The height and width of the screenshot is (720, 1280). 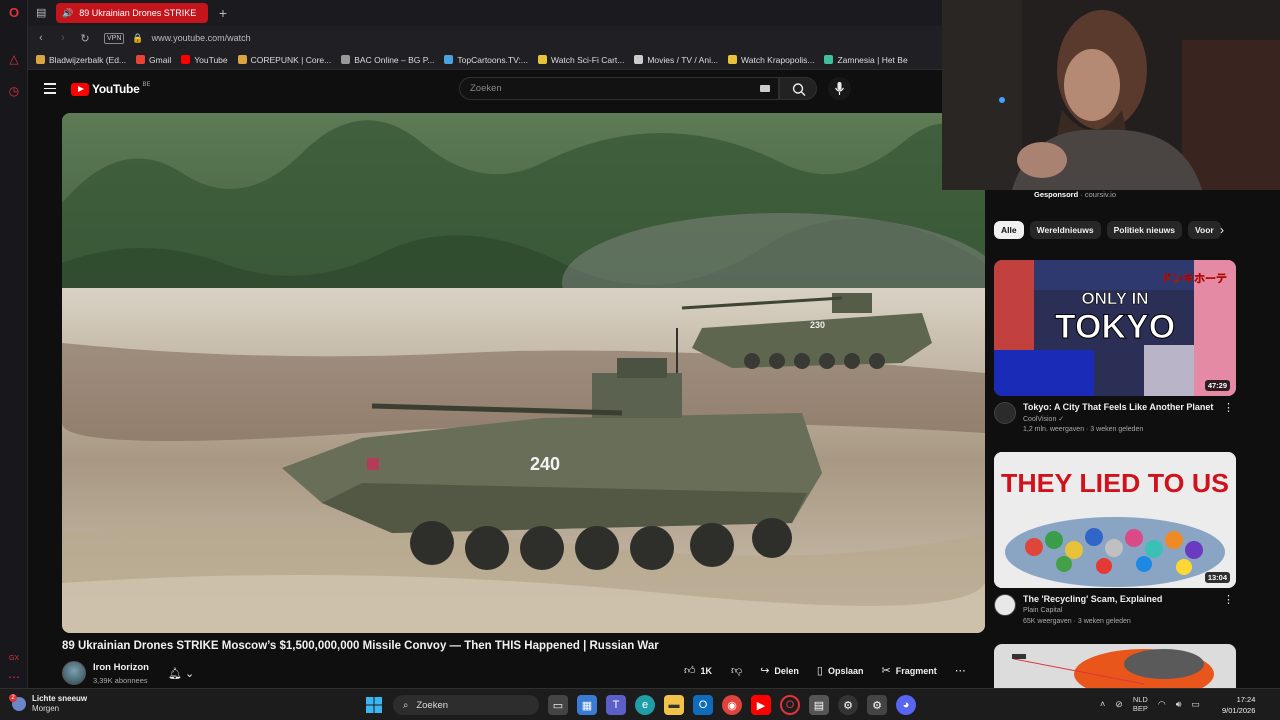 I want to click on windows-start-icon, so click(x=374, y=705).